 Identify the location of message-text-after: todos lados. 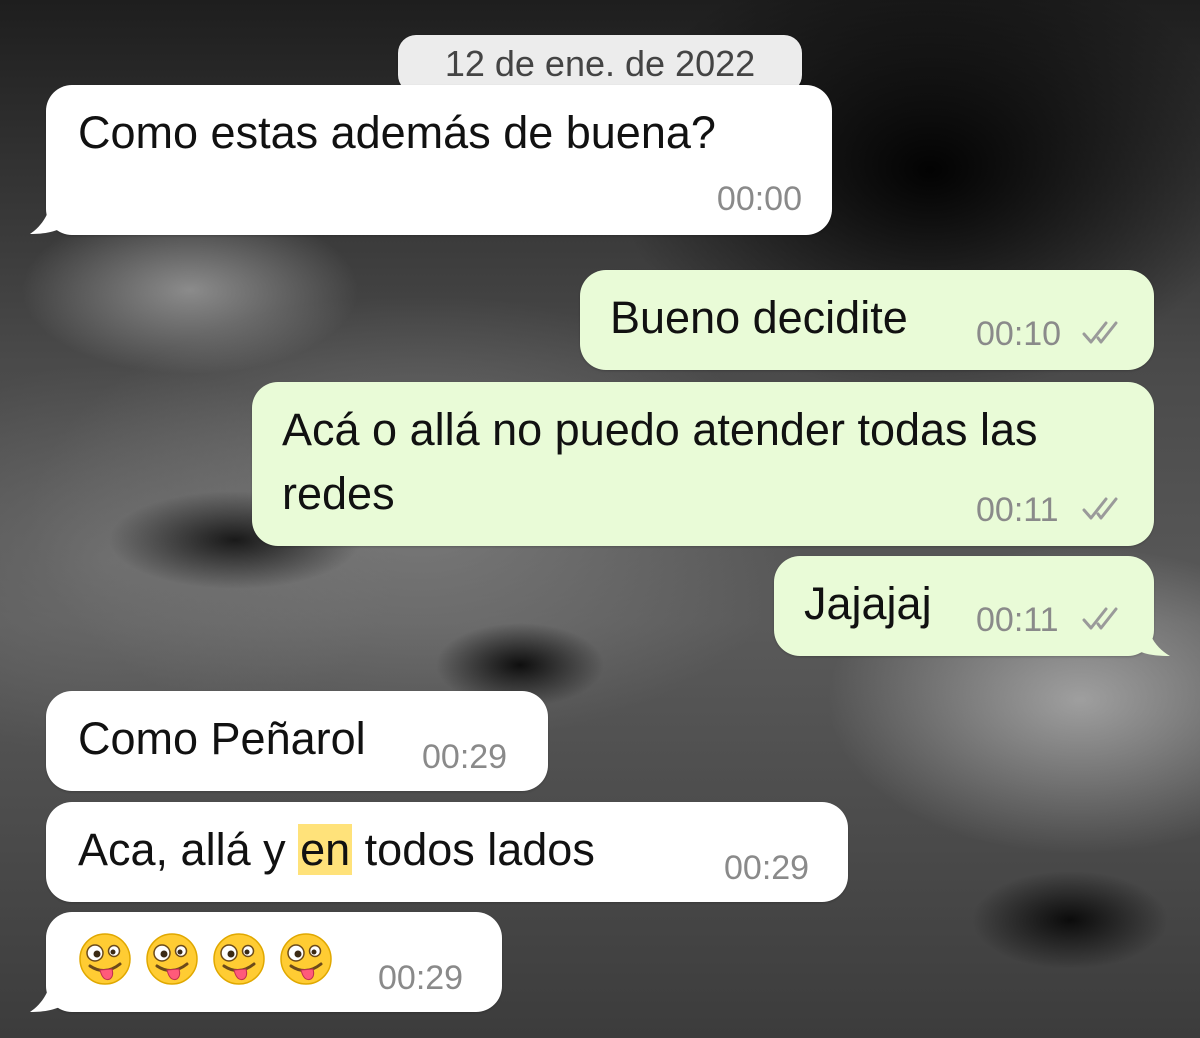
(473, 849).